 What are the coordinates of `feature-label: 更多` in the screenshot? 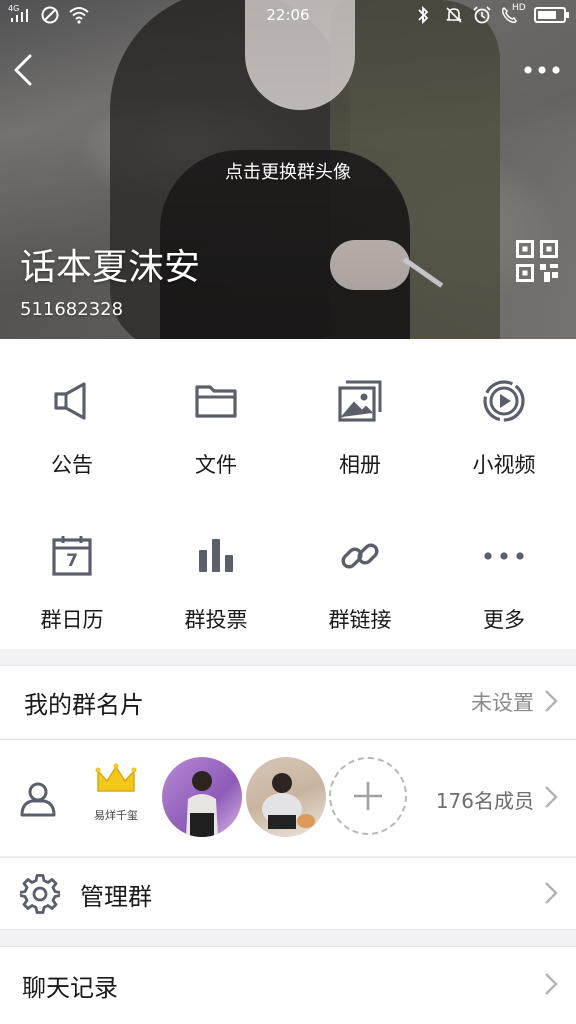 It's located at (504, 620).